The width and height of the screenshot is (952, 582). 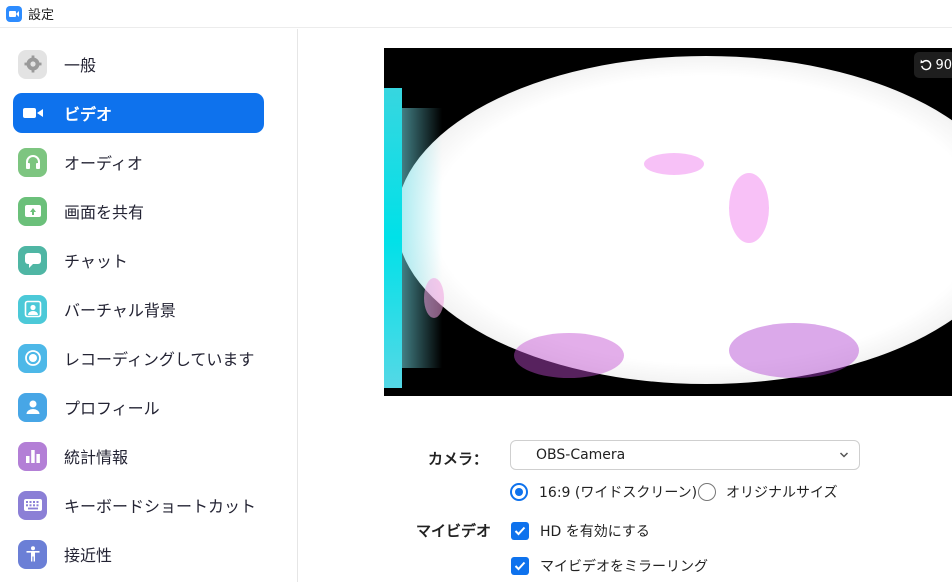 What do you see at coordinates (32, 407) in the screenshot?
I see `profile-icon` at bounding box center [32, 407].